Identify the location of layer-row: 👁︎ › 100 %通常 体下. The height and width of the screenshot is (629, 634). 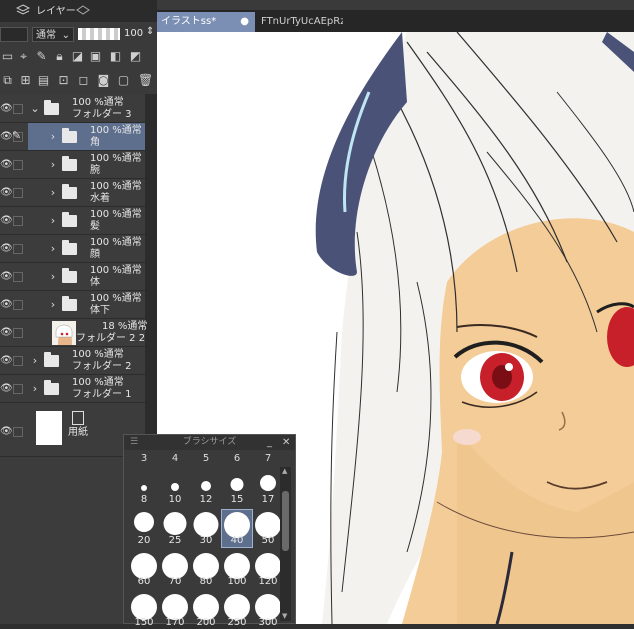
(72, 305).